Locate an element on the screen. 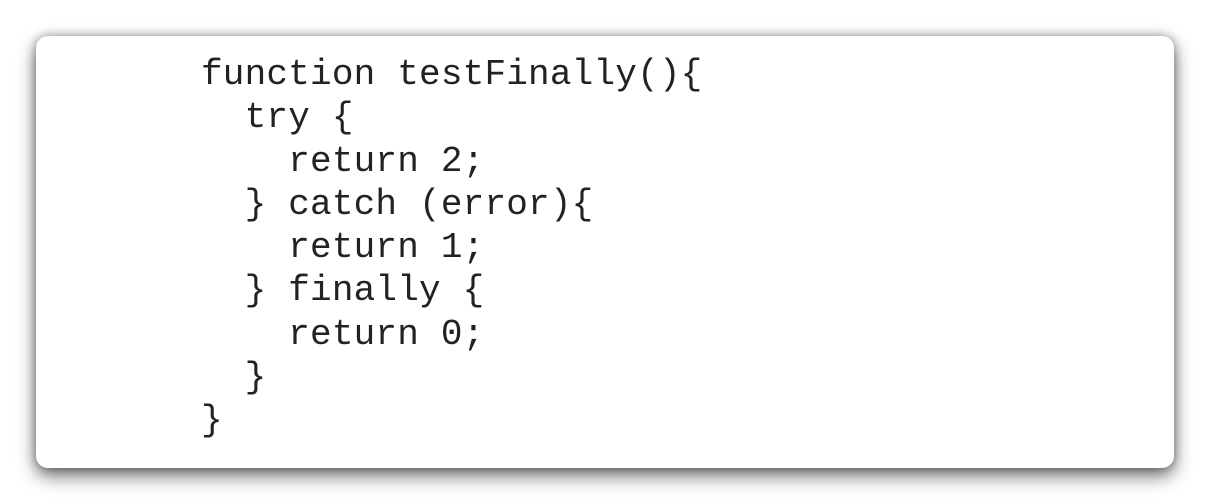 The width and height of the screenshot is (1210, 504). code-line-3: return 2; is located at coordinates (343, 161).